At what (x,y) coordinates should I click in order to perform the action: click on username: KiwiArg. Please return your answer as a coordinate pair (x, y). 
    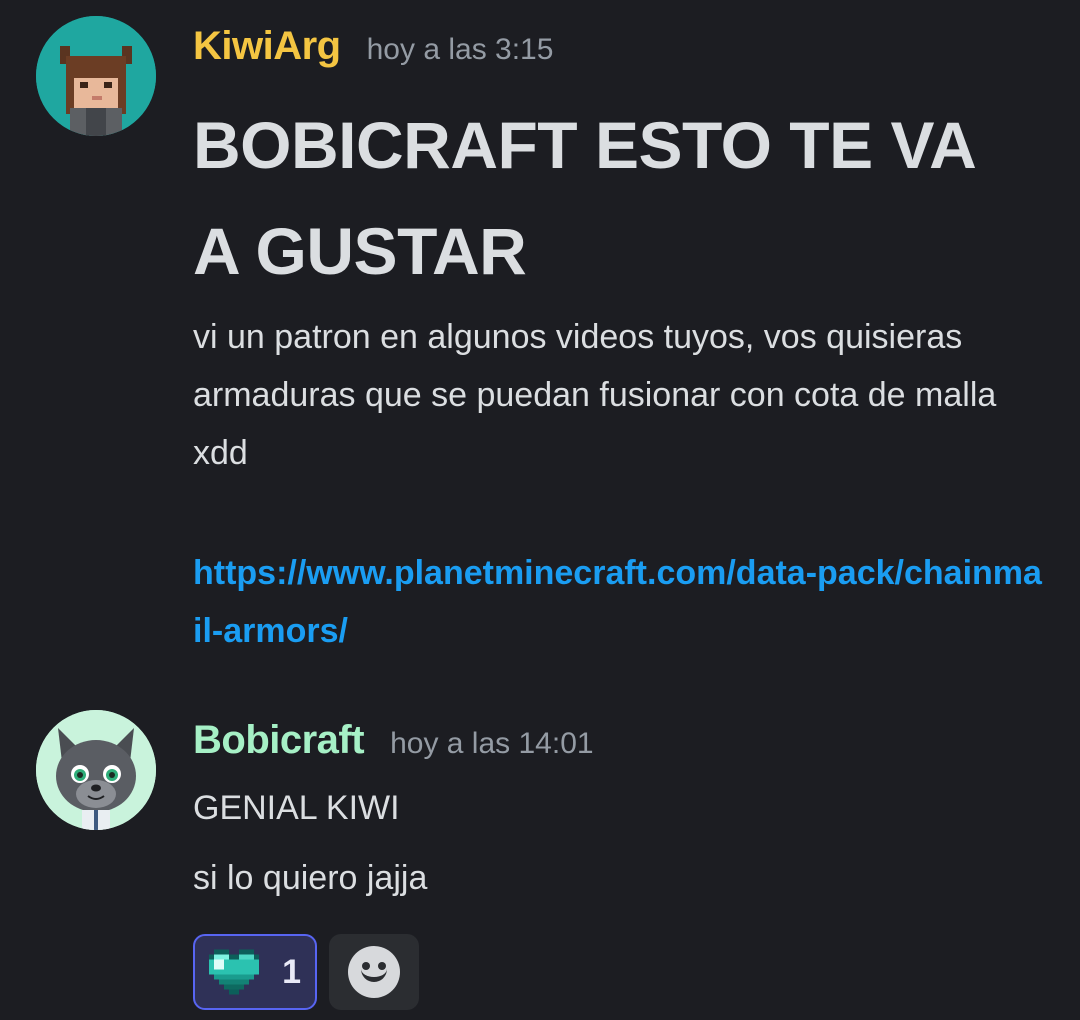
    Looking at the image, I should click on (267, 46).